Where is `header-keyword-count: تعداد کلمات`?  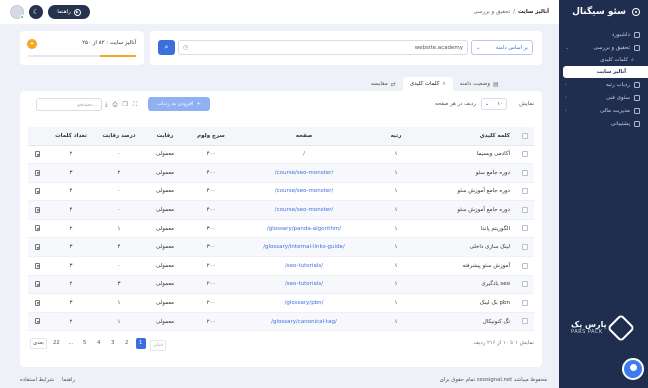
header-keyword-count: تعداد کلمات is located at coordinates (71, 136).